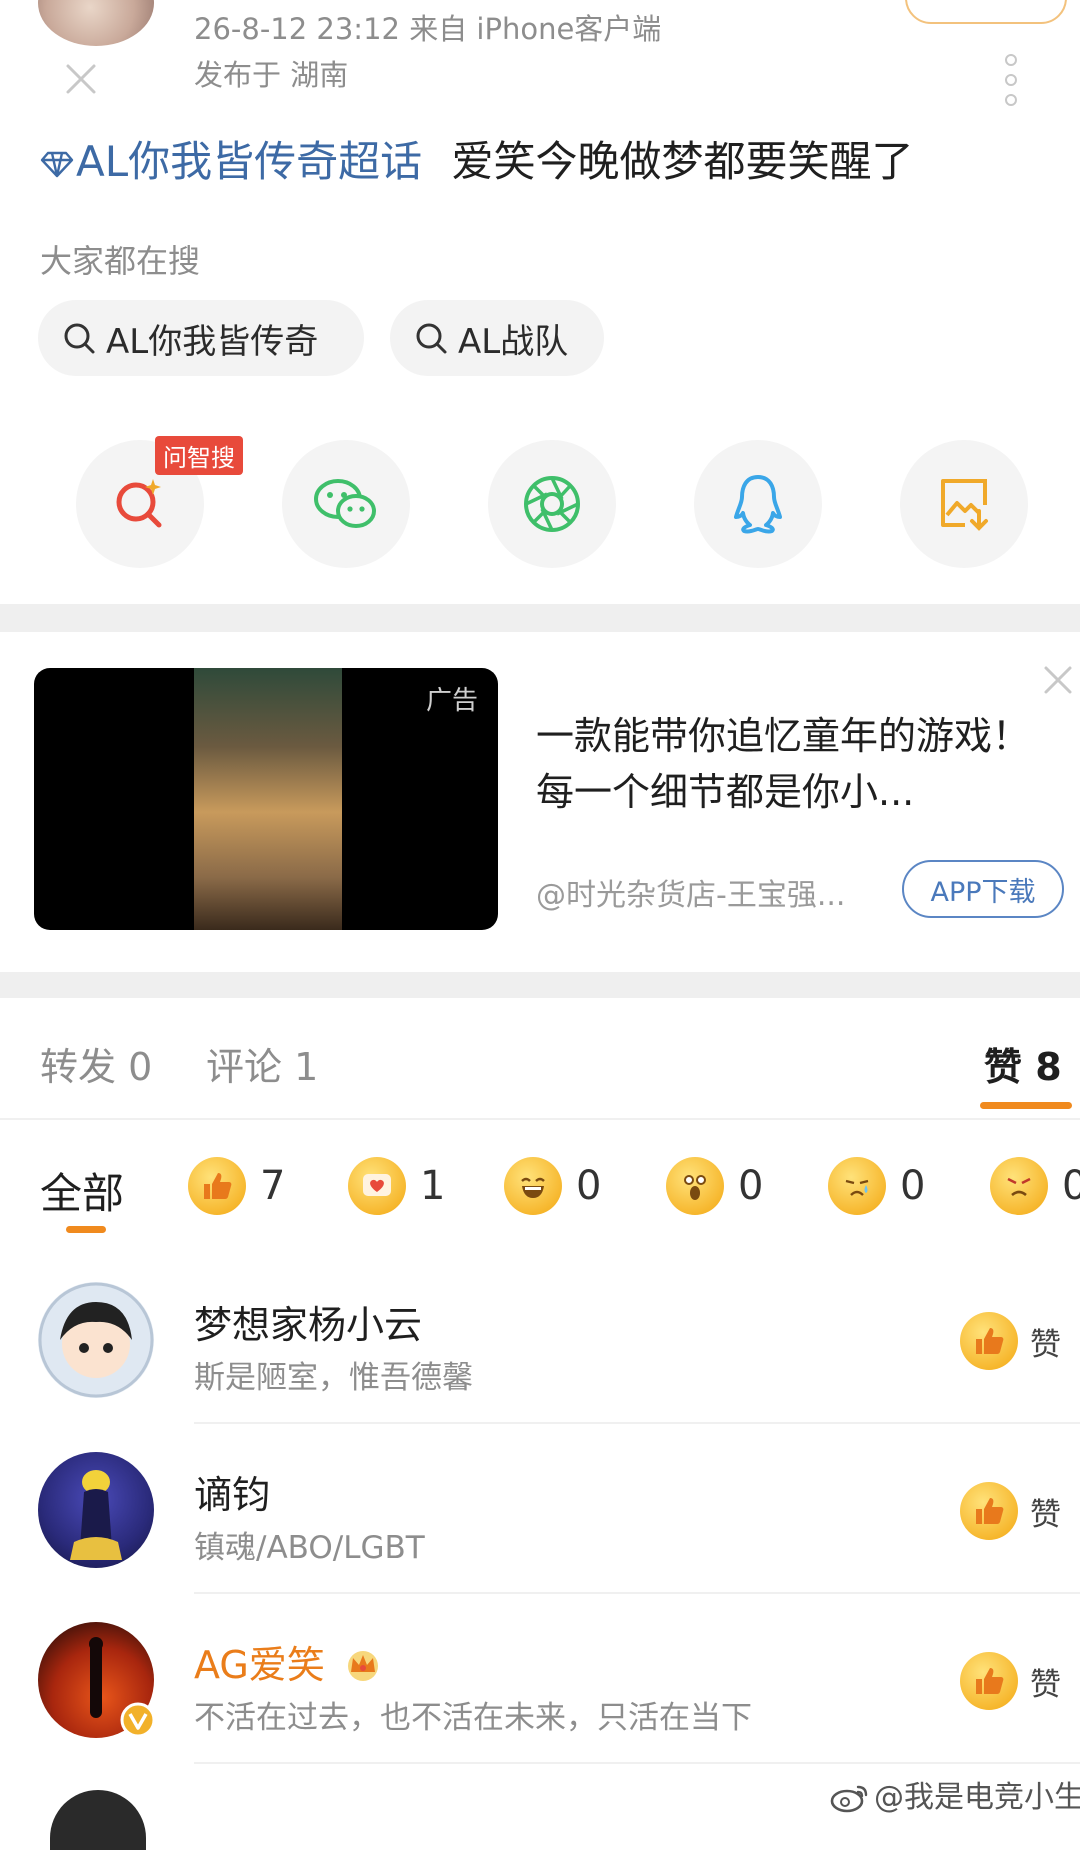 The image size is (1080, 1850). What do you see at coordinates (139, 503) in the screenshot?
I see `ai-search-icon` at bounding box center [139, 503].